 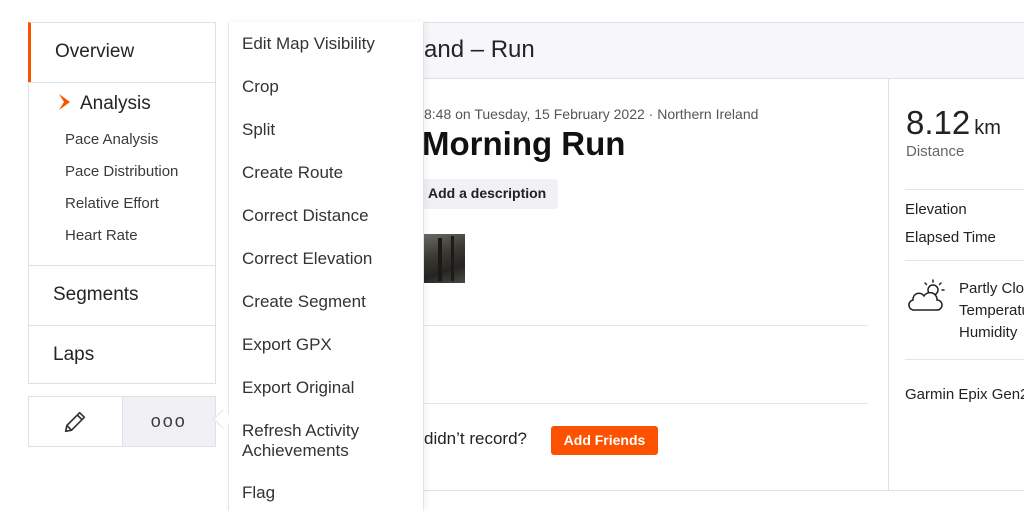 What do you see at coordinates (950, 237) in the screenshot?
I see `elapsed-time-label: Elapsed Time` at bounding box center [950, 237].